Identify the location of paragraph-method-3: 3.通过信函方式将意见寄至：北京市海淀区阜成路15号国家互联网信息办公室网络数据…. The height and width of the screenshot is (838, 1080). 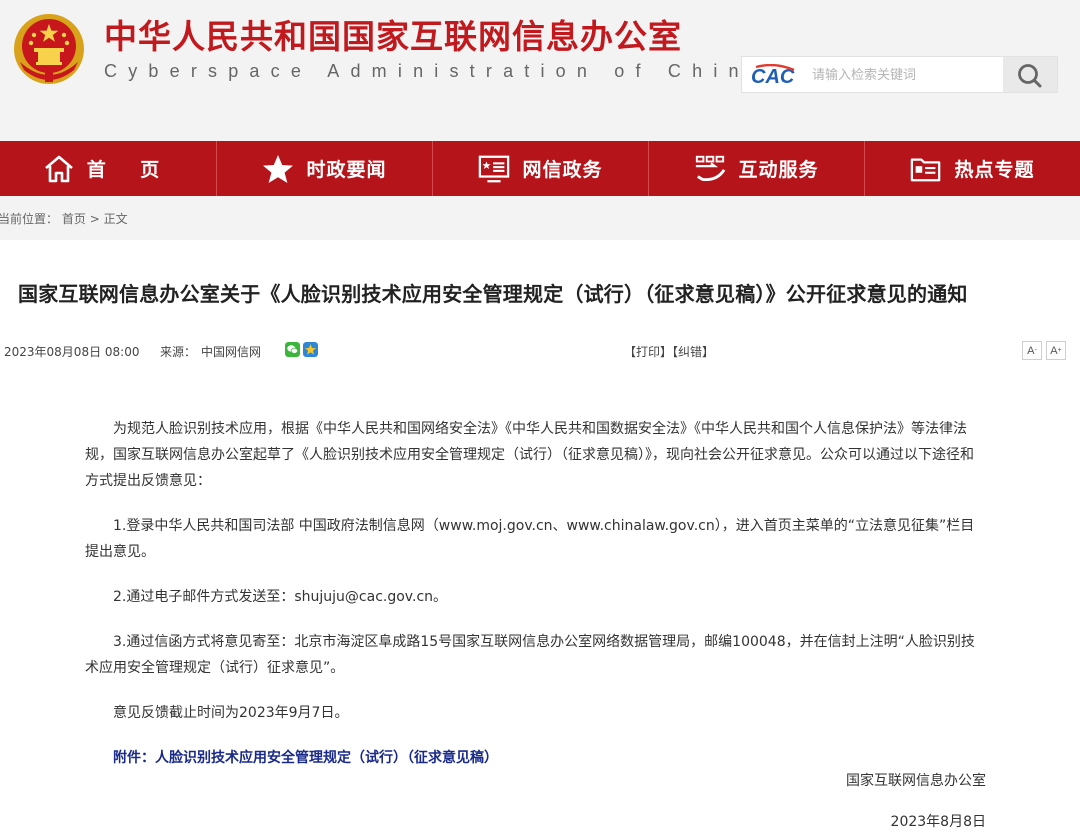
(530, 655).